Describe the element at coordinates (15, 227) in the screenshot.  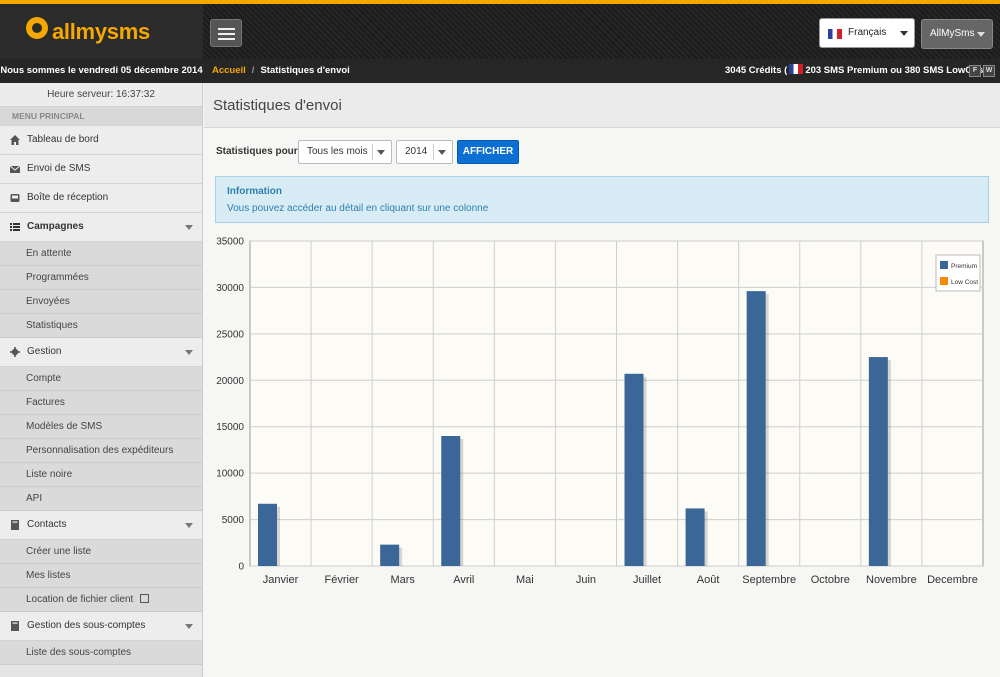
I see `list-icon` at that location.